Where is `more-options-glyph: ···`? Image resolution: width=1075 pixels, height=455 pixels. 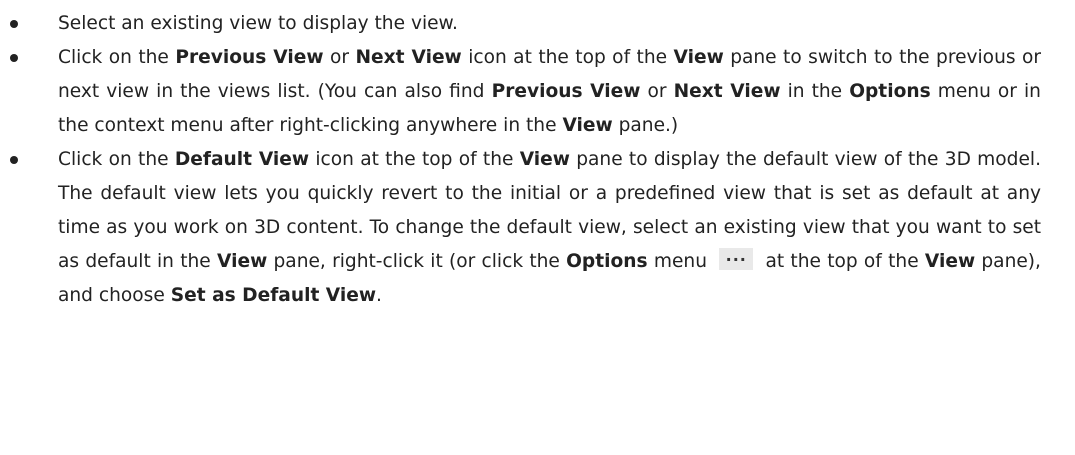
more-options-glyph: ··· is located at coordinates (736, 259).